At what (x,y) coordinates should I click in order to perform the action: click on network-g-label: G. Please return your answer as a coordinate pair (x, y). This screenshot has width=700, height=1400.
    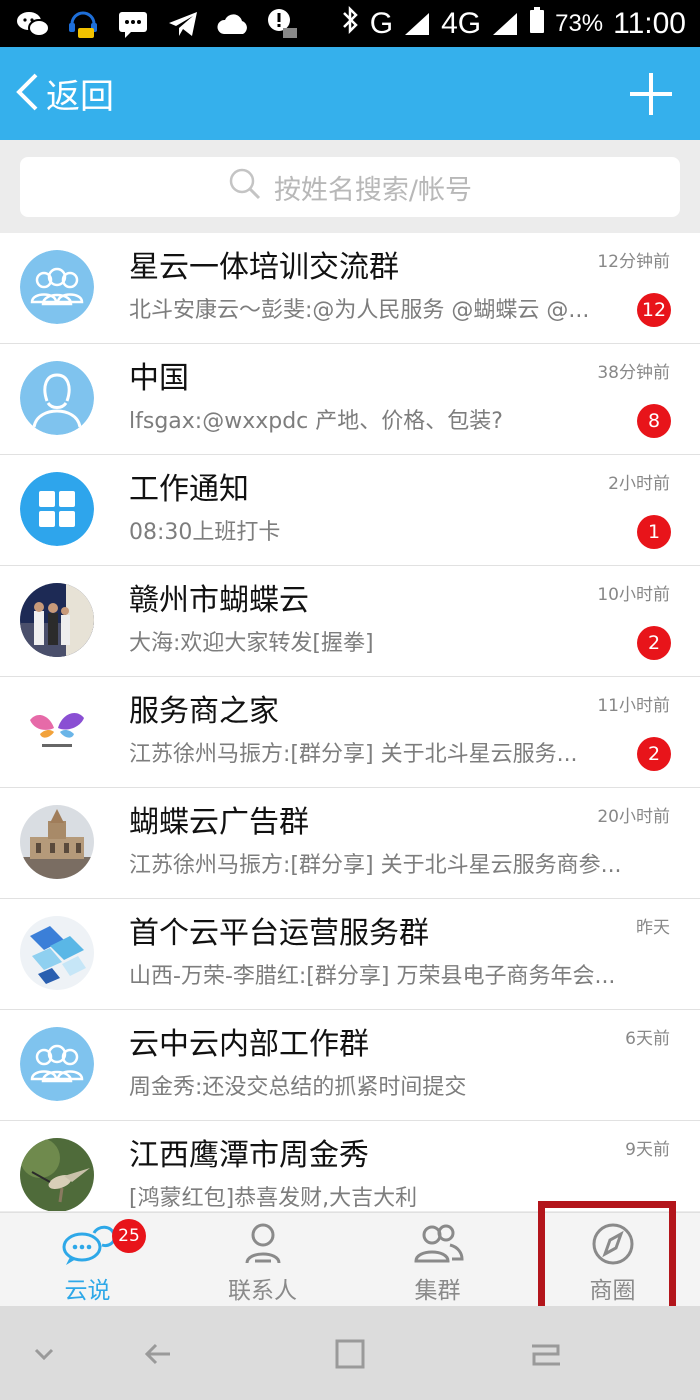
    Looking at the image, I should click on (381, 23).